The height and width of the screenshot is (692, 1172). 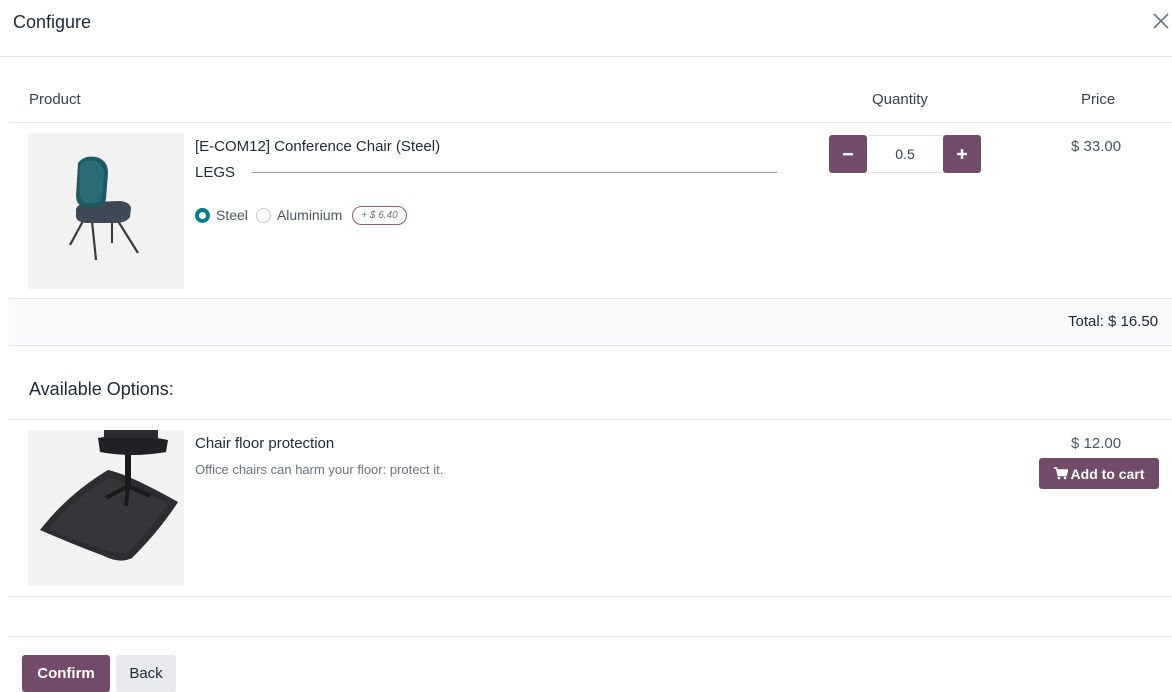 What do you see at coordinates (265, 443) in the screenshot?
I see `option-name: Chair floor protection` at bounding box center [265, 443].